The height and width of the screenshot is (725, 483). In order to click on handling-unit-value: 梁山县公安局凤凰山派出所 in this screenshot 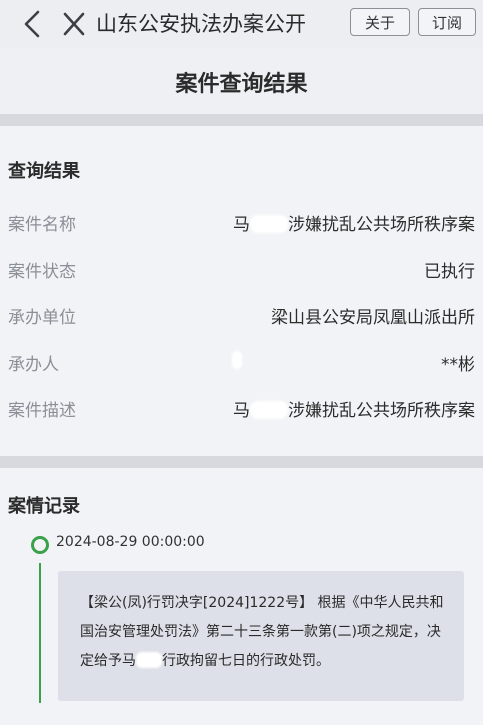, I will do `click(373, 318)`.